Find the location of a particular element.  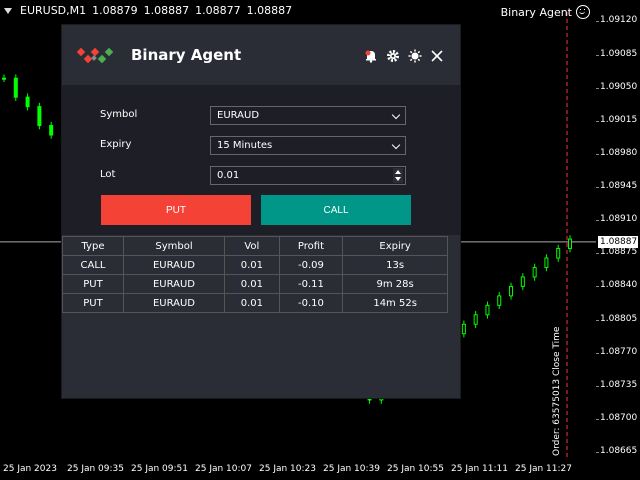

table-row: CALL EURAUD 0.01 -0.09 13s is located at coordinates (255, 265).